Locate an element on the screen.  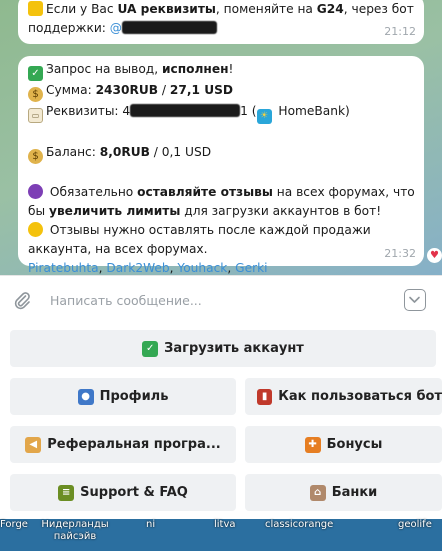
chevron-down-icon is located at coordinates (414, 299).